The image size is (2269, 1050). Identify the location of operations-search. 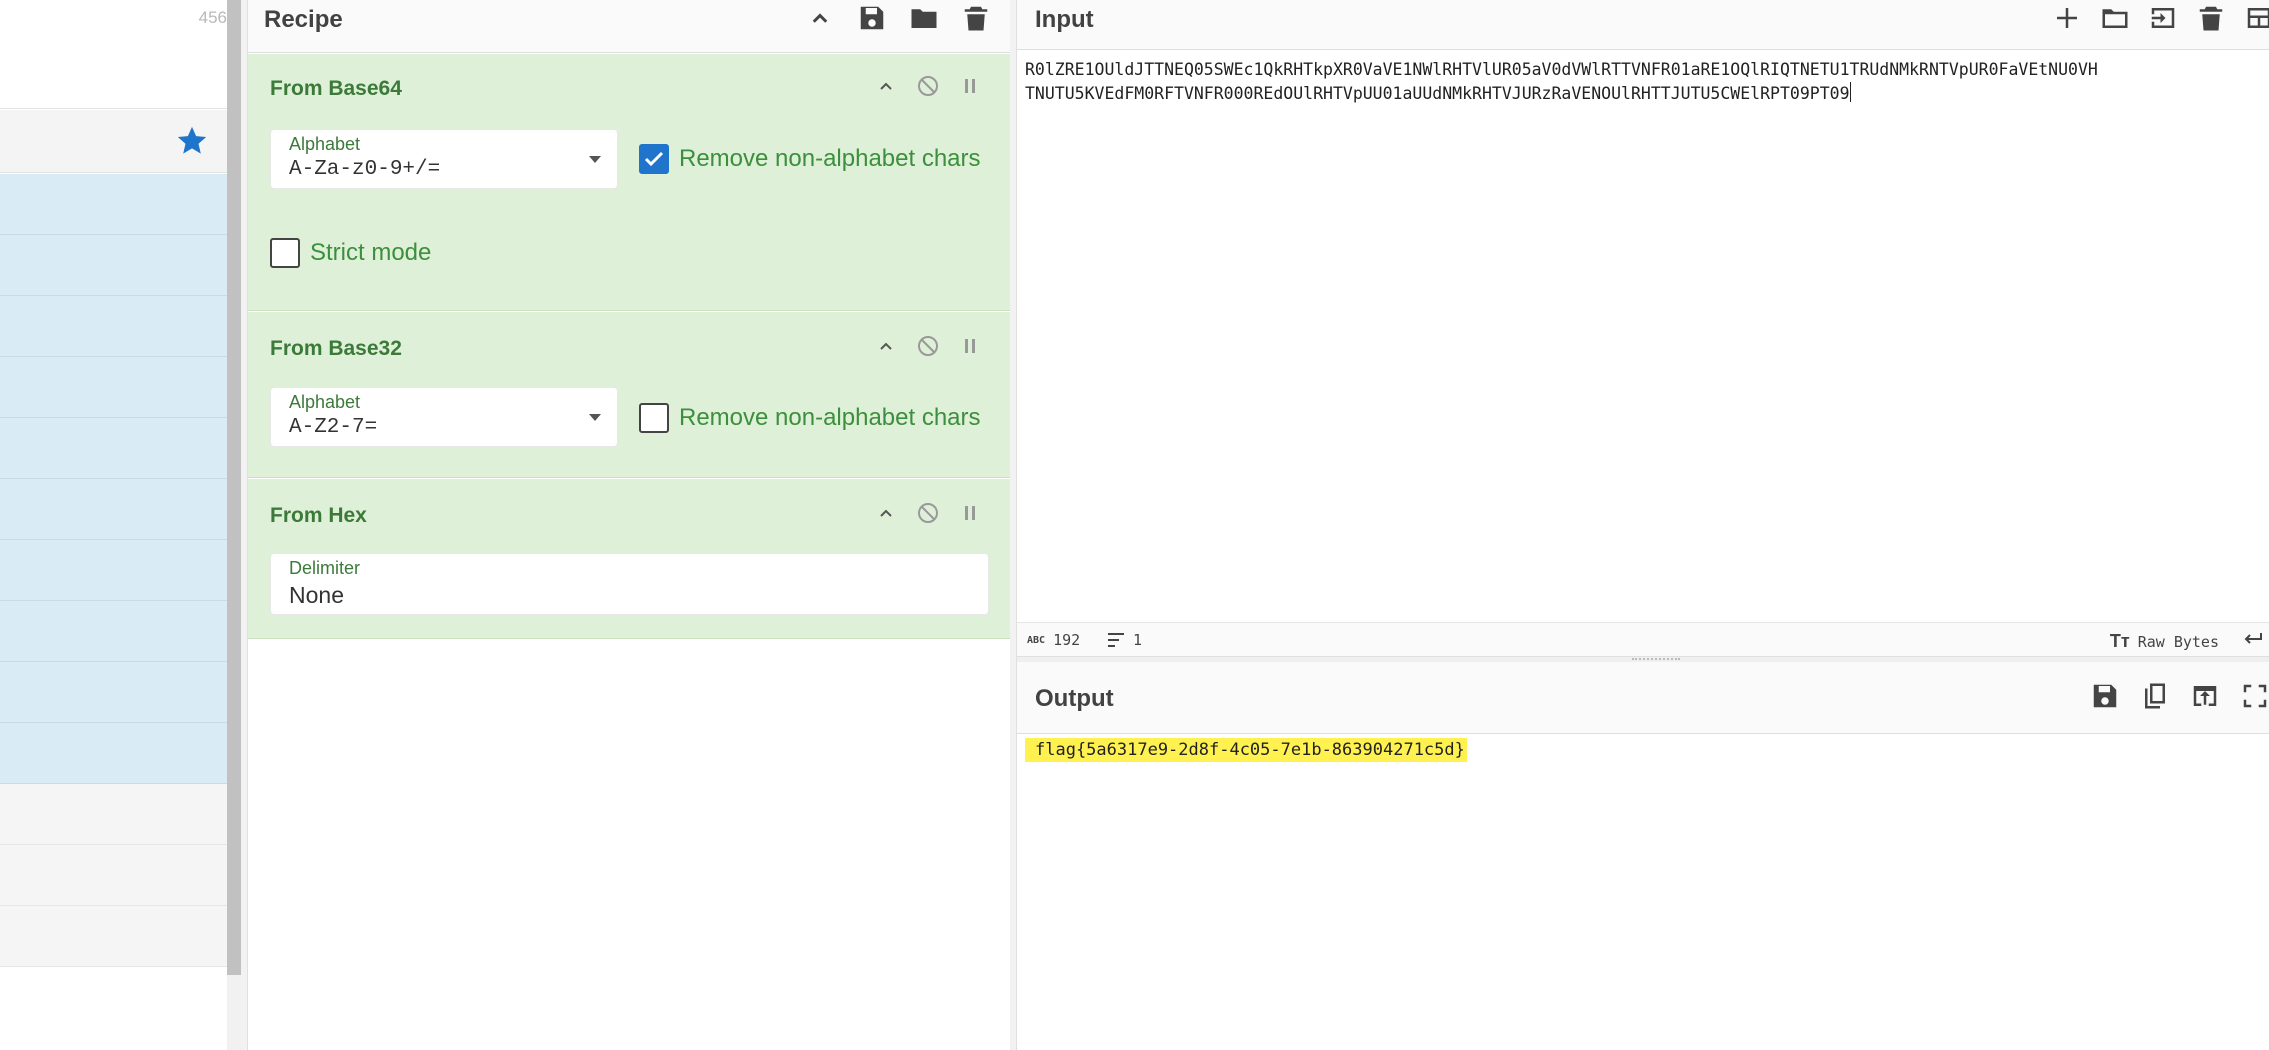
(115, 79).